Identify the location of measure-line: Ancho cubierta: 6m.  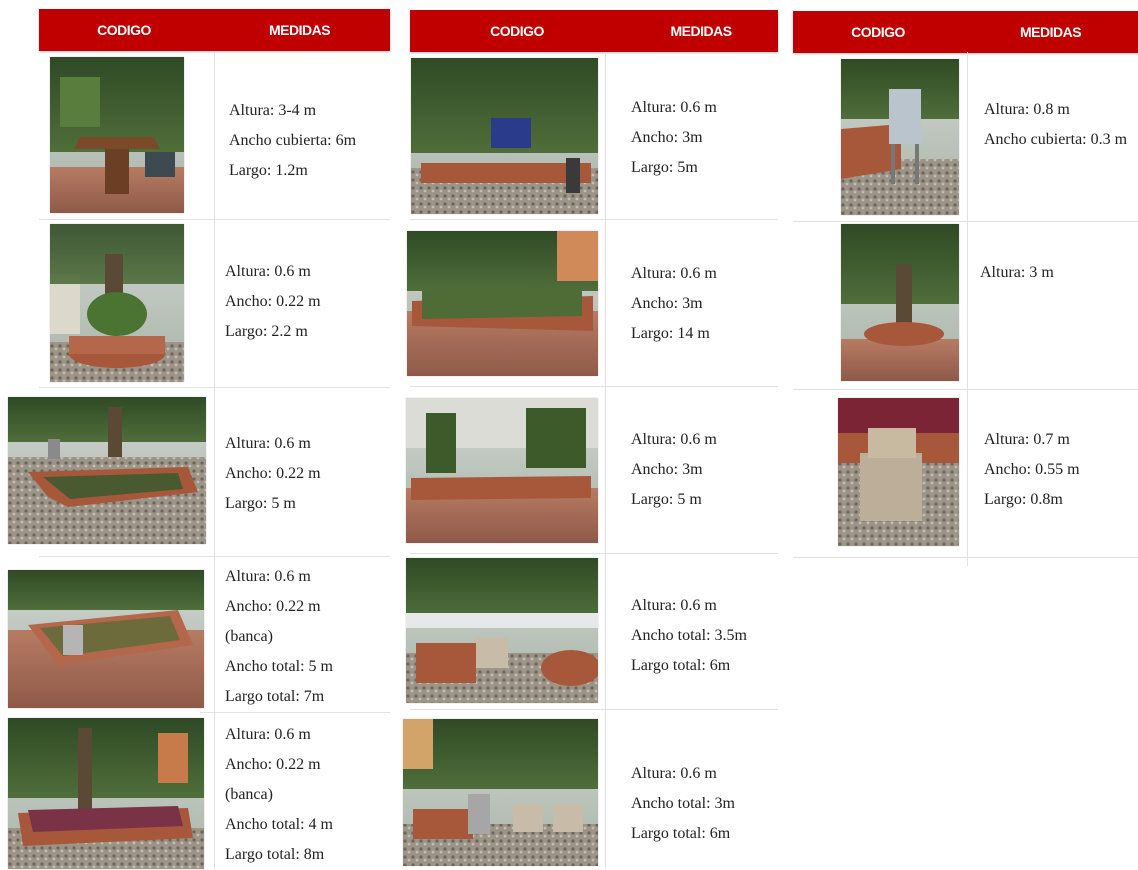
(293, 140).